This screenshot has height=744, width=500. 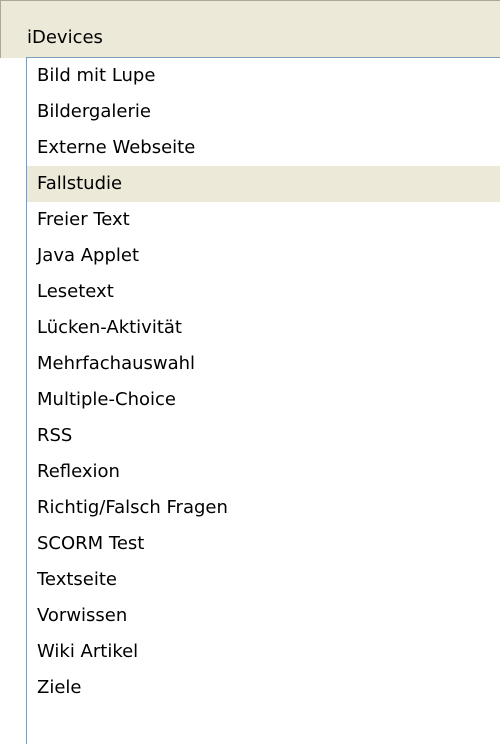 What do you see at coordinates (83, 219) in the screenshot?
I see `list-item-label: Freier Text` at bounding box center [83, 219].